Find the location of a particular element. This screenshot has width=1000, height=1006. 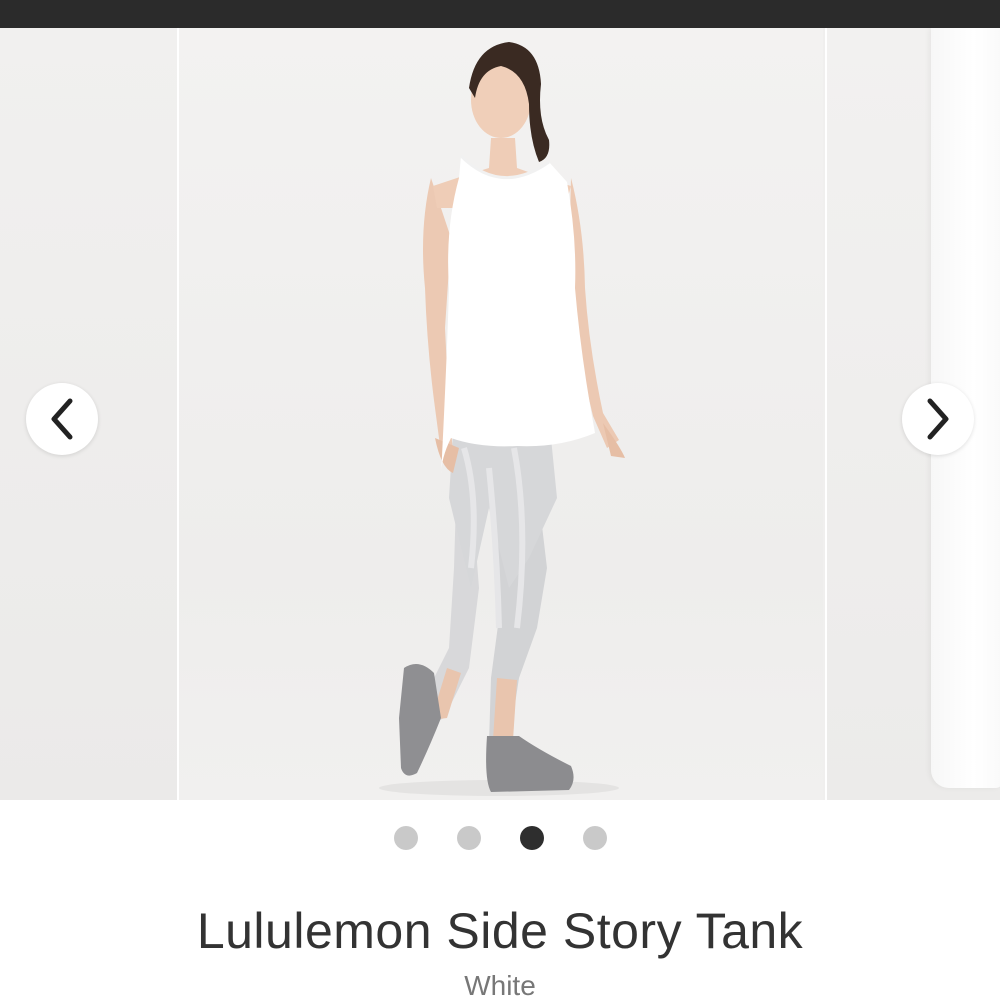

carousel-pagination is located at coordinates (500, 838).